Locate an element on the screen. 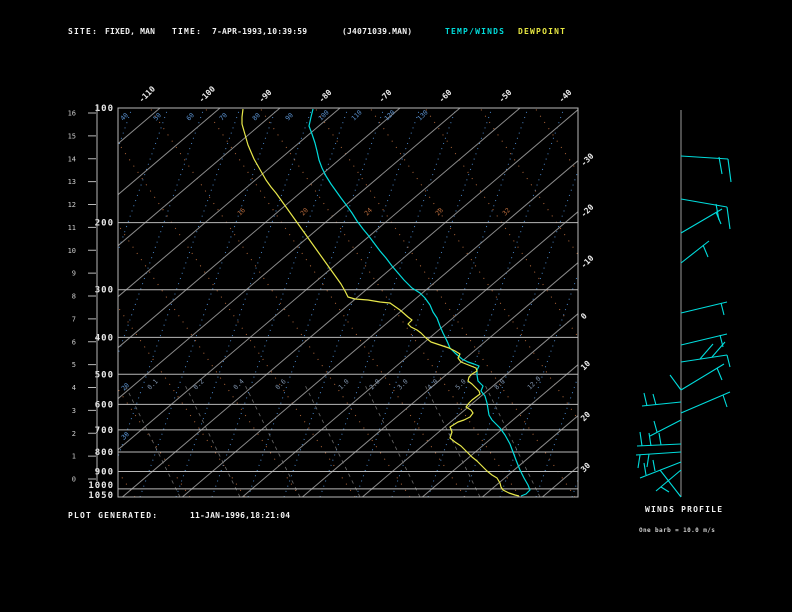  svg-text: 2.0 is located at coordinates (375, 384).